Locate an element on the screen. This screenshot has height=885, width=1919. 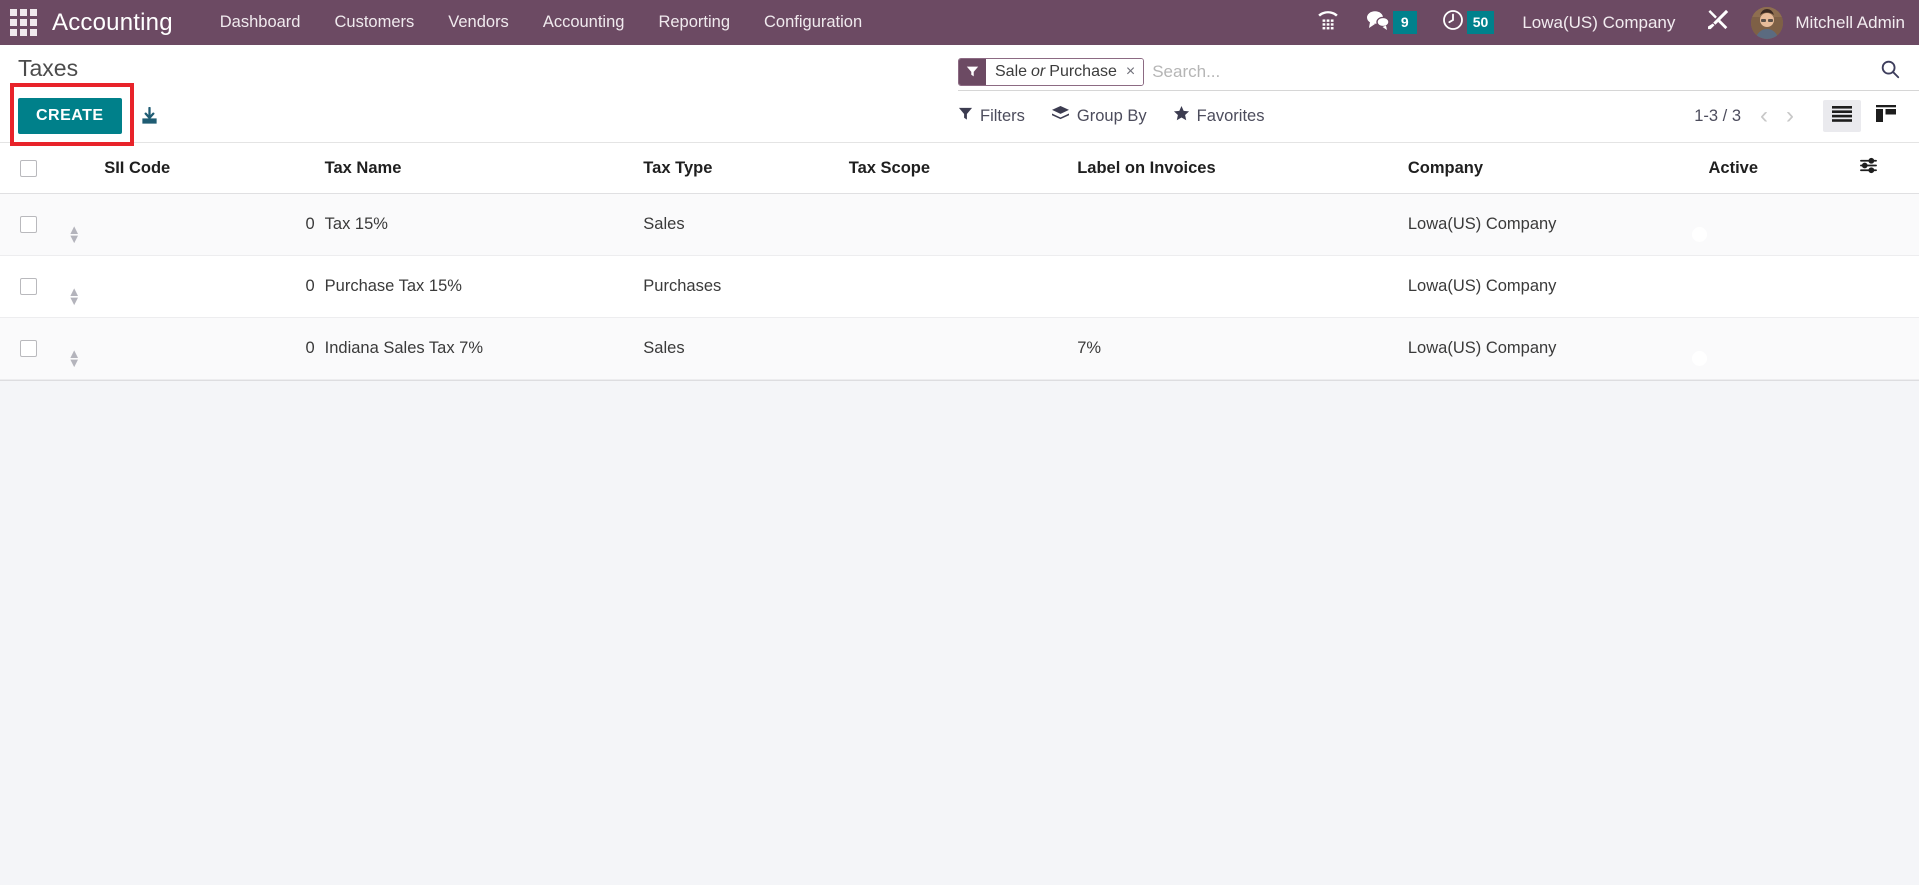
app-brand-name: Accounting is located at coordinates (111, 23).